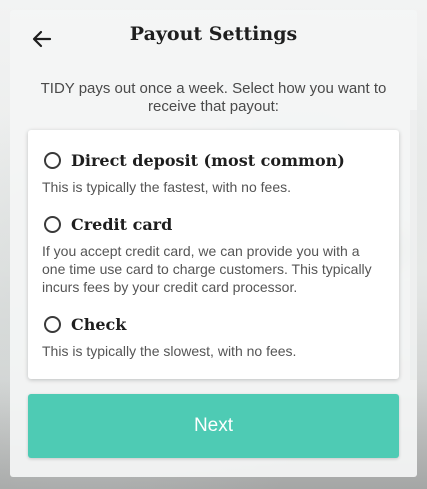 This screenshot has height=489, width=427. What do you see at coordinates (213, 326) in the screenshot?
I see `option-header: Check` at bounding box center [213, 326].